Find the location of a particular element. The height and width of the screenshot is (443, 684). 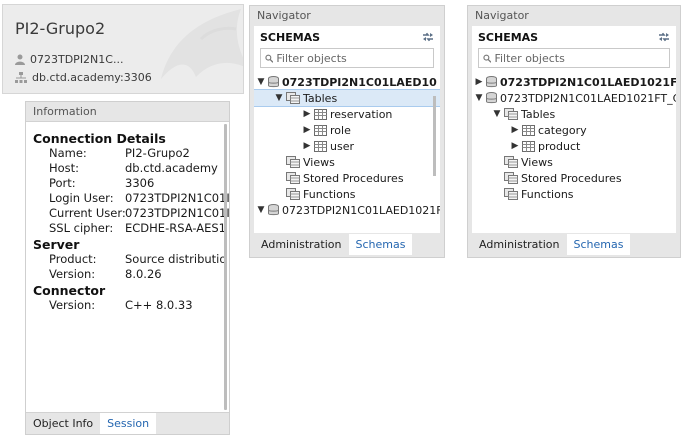

navigator-scrollbar is located at coordinates (434, 136).